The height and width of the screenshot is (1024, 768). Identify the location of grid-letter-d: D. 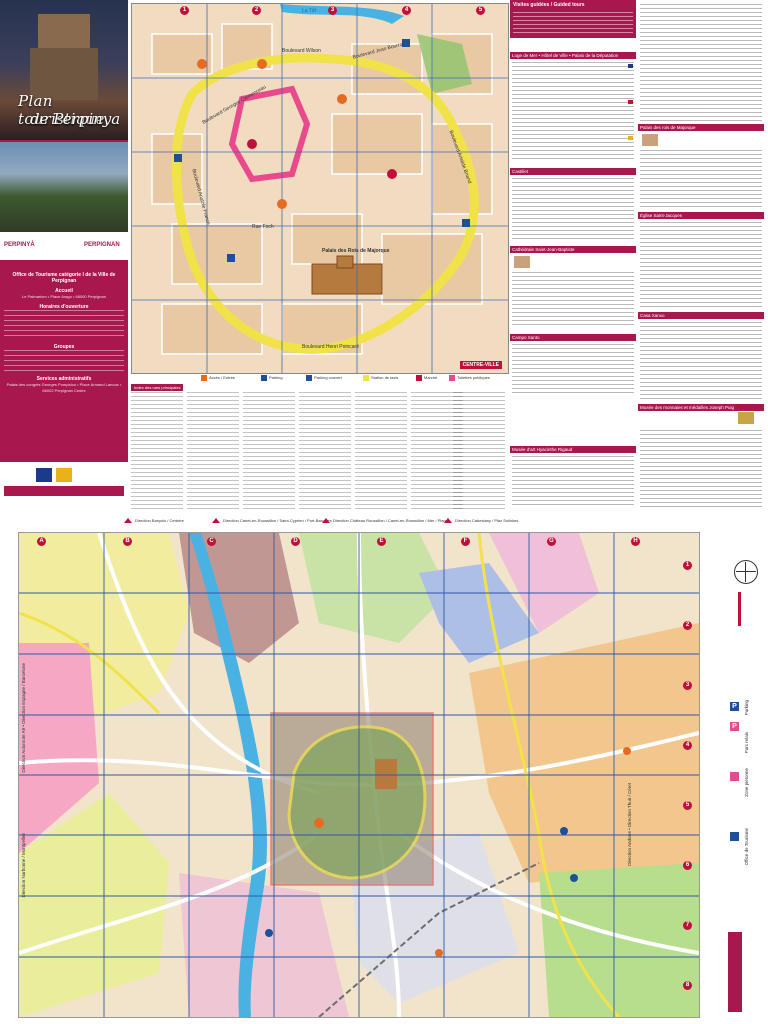
(295, 541).